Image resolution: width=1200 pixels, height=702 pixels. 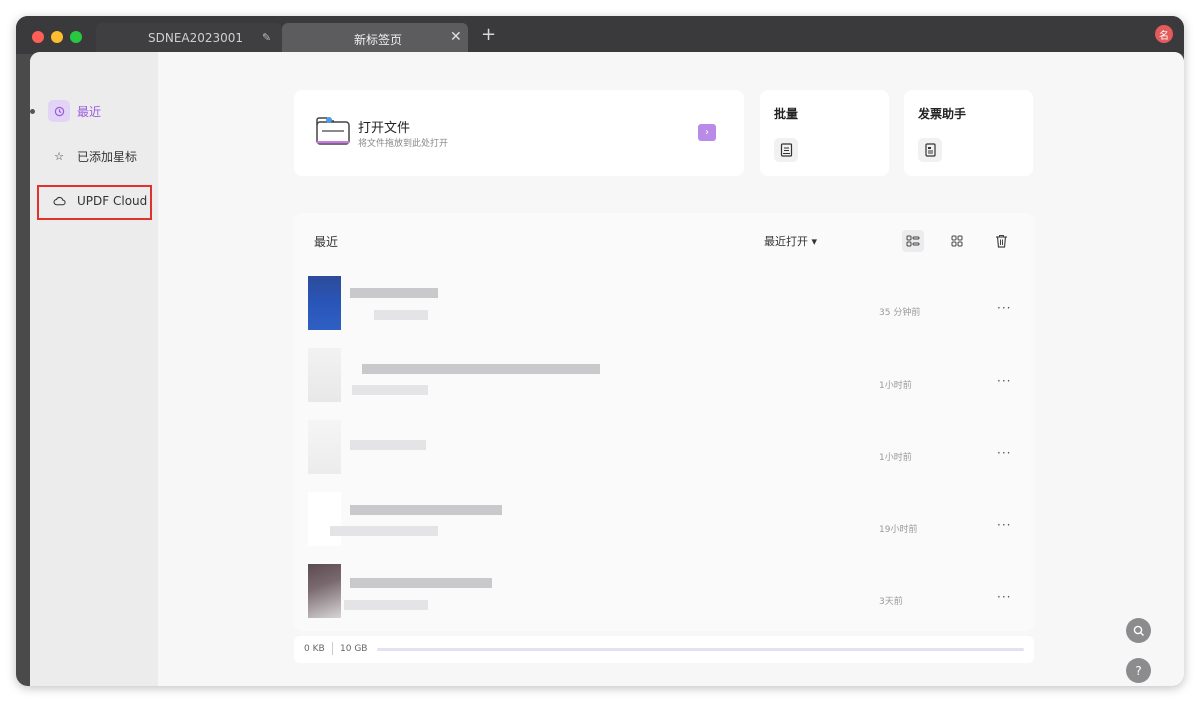 What do you see at coordinates (74, 111) in the screenshot?
I see `sidebar-item-recent: 最近` at bounding box center [74, 111].